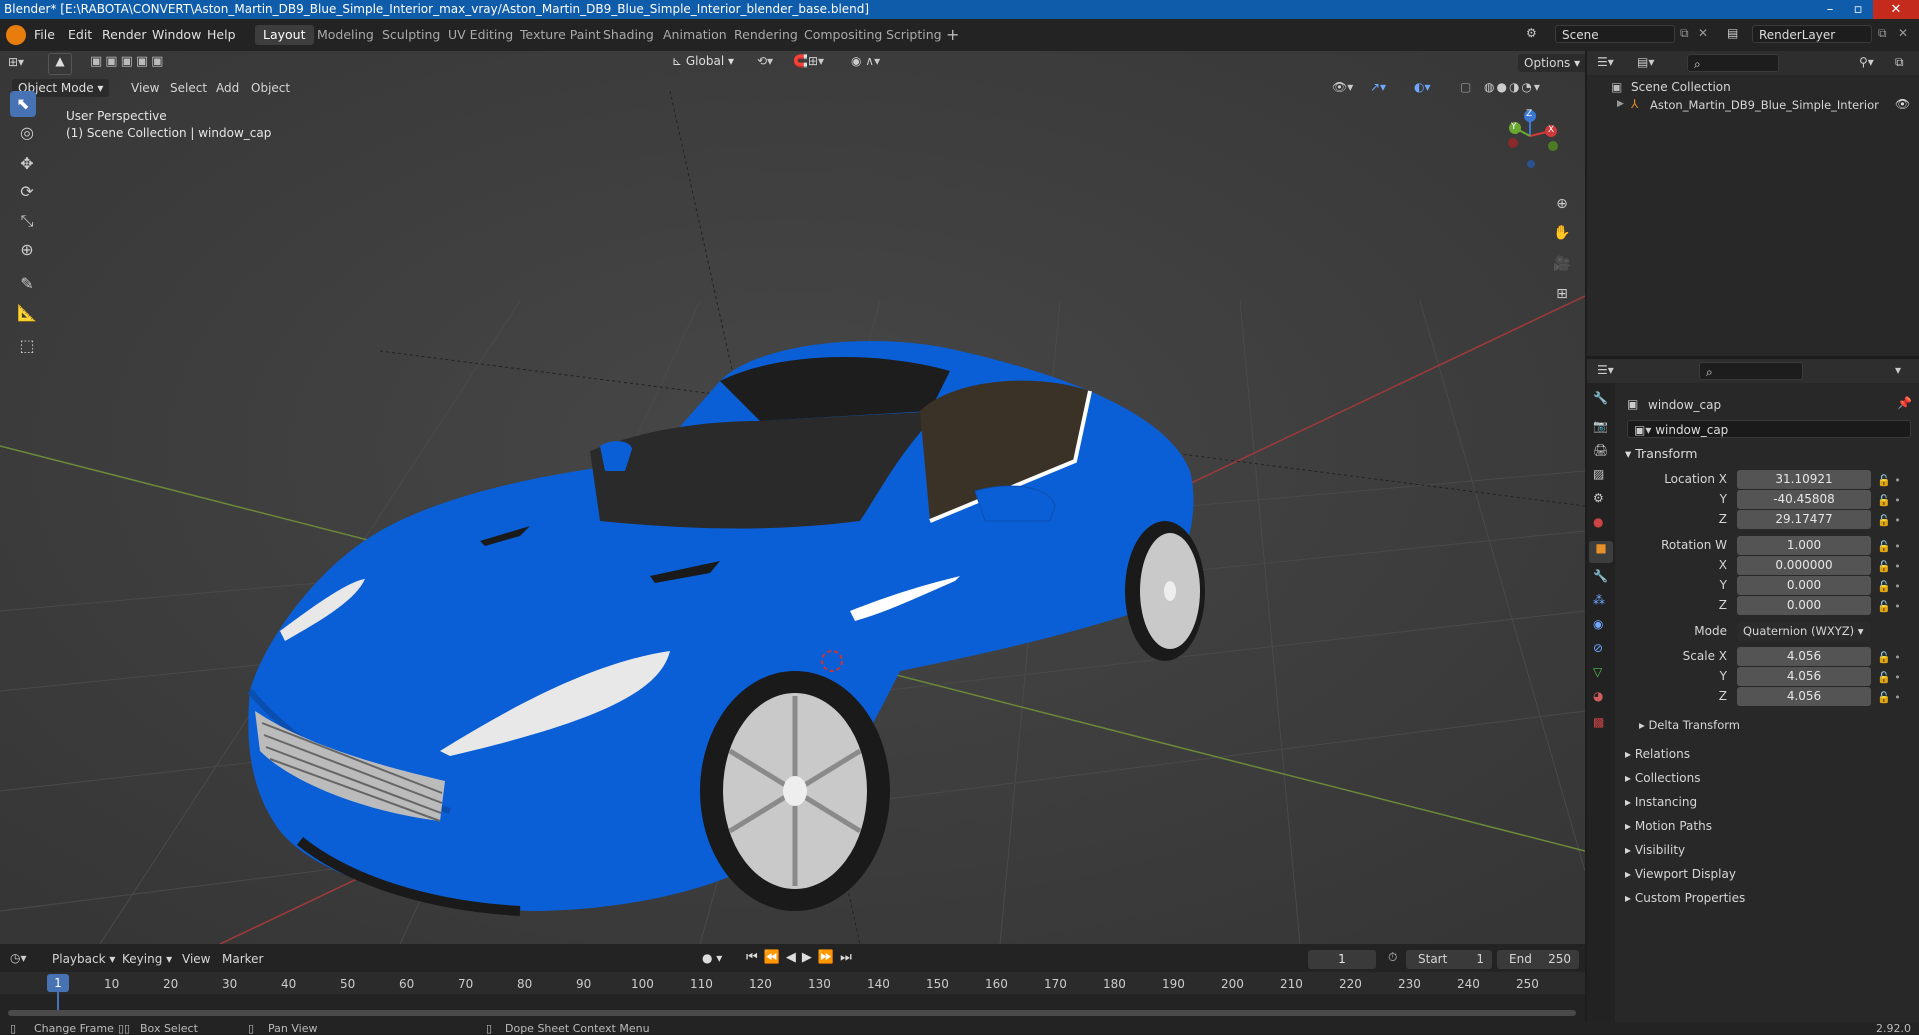  What do you see at coordinates (27, 164) in the screenshot?
I see `move-tool-button: ✥` at bounding box center [27, 164].